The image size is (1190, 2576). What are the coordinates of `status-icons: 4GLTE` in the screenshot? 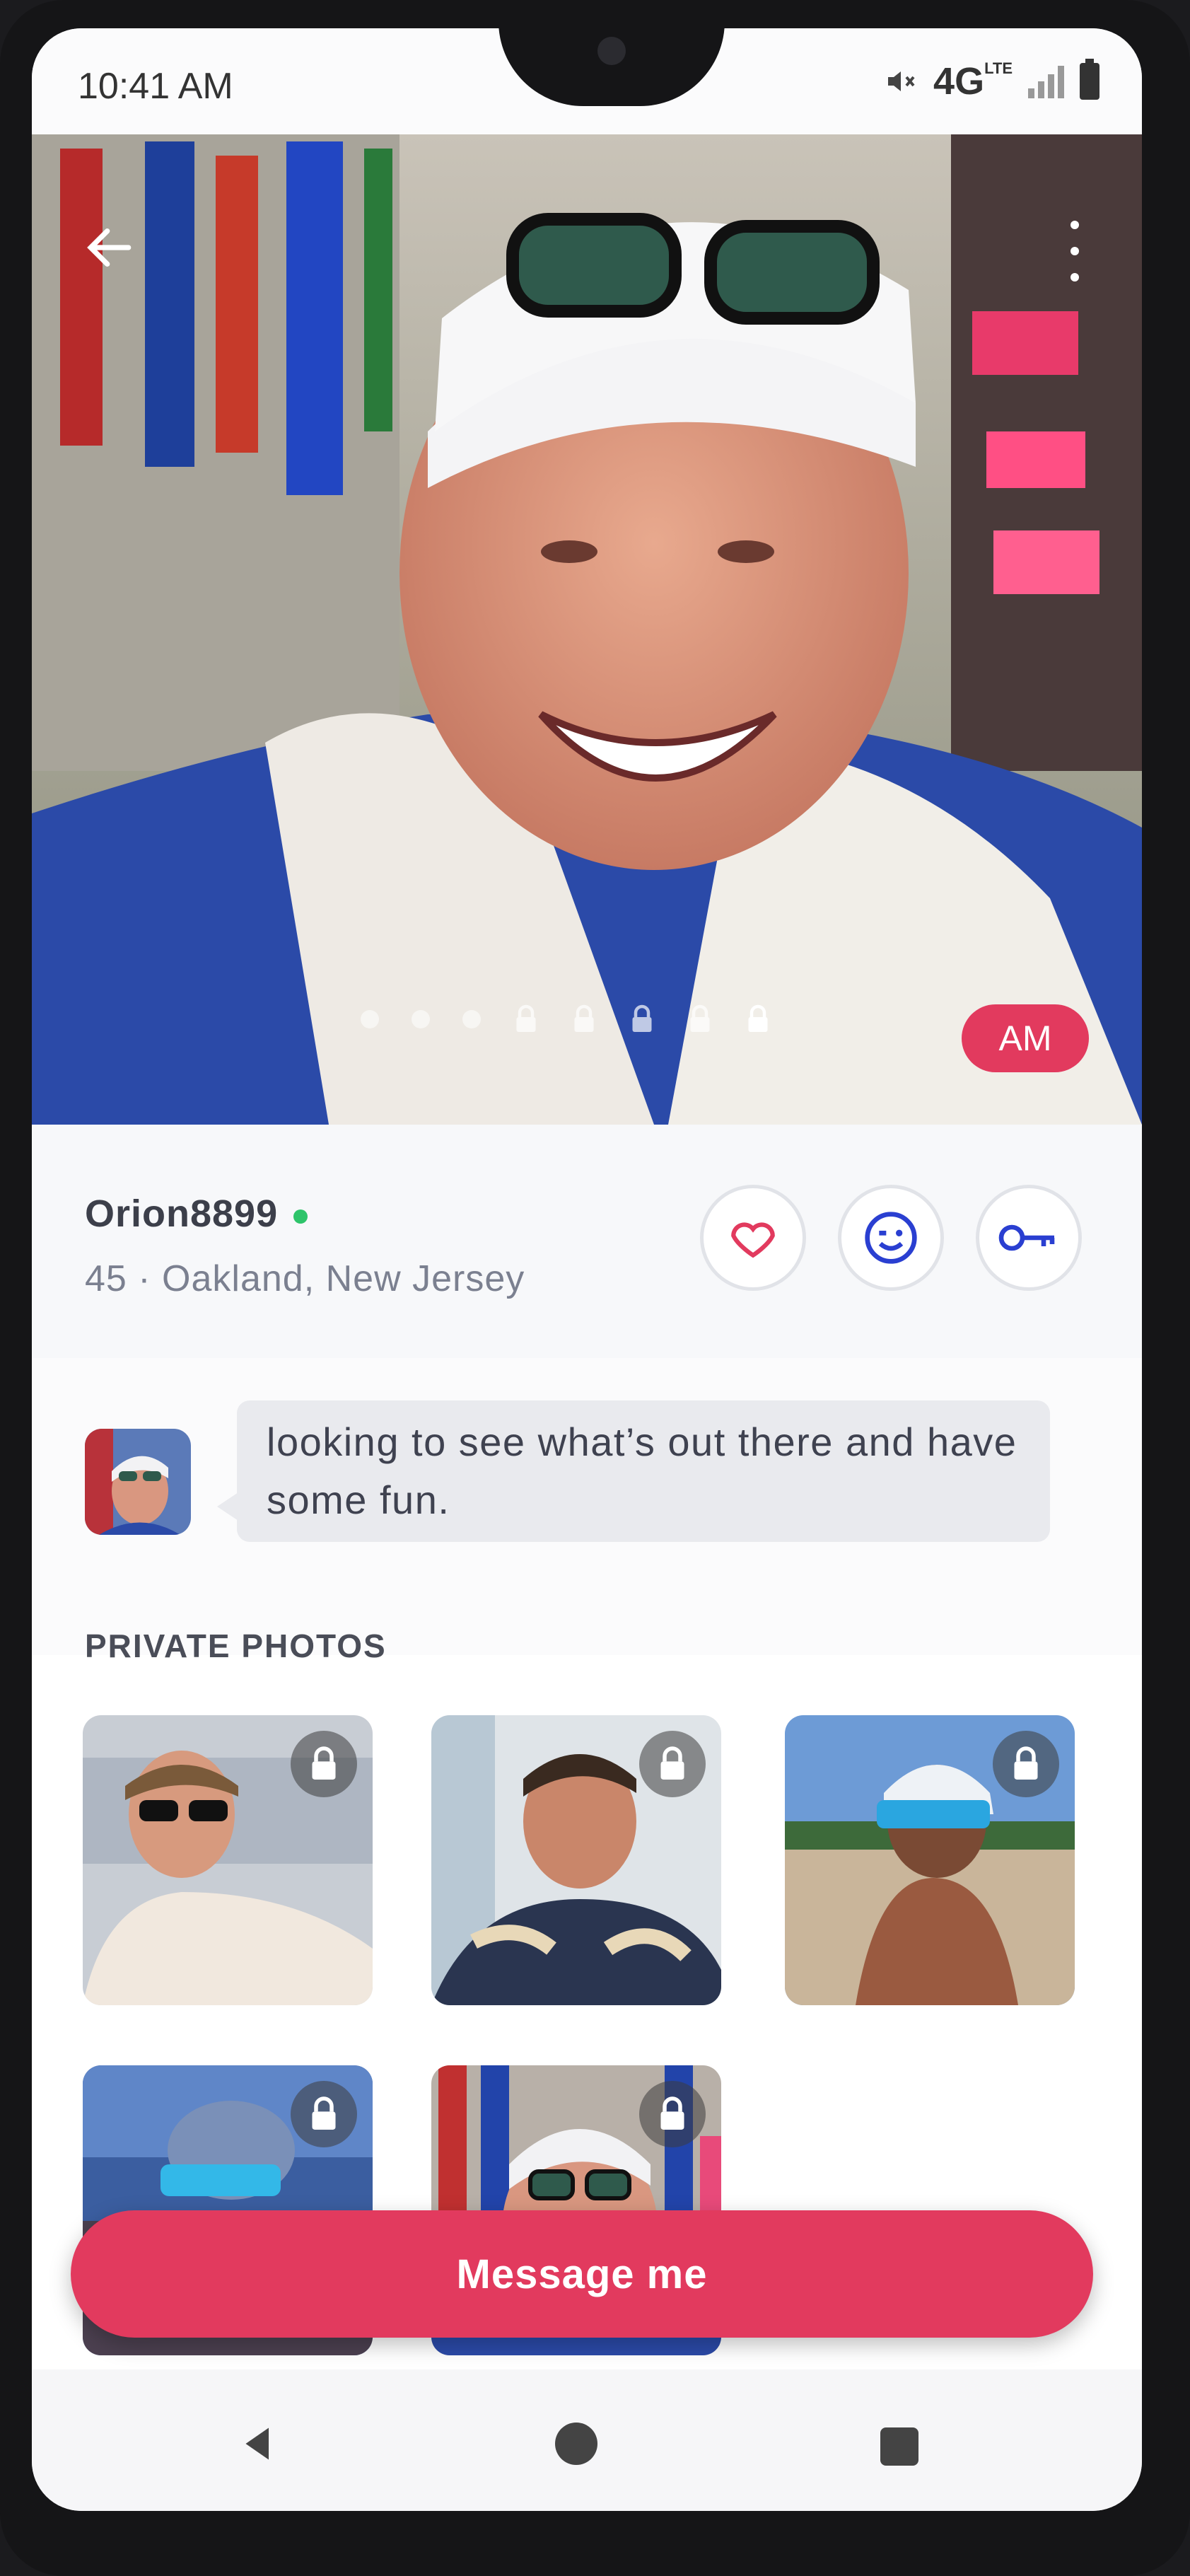 It's located at (991, 81).